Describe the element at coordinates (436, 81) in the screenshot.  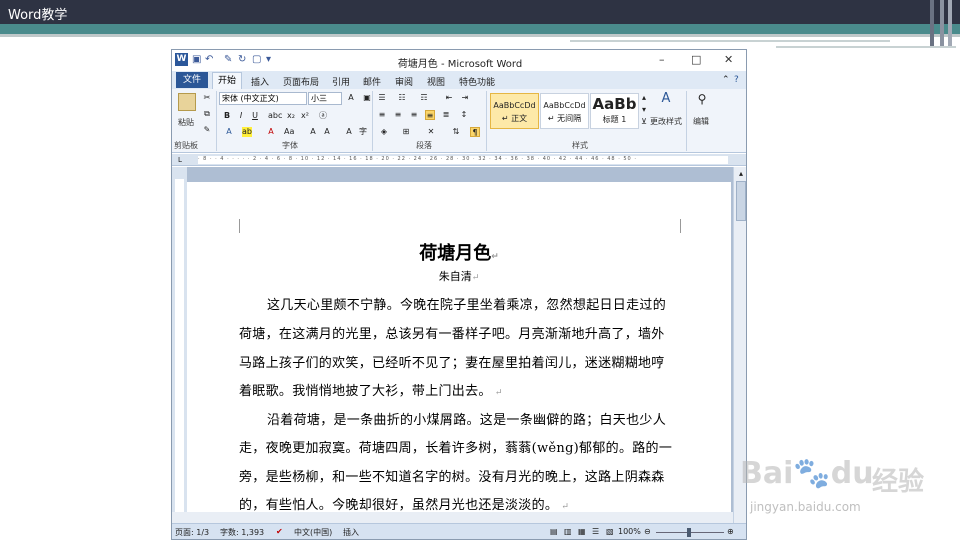
I see `tab-view: 视图` at that location.